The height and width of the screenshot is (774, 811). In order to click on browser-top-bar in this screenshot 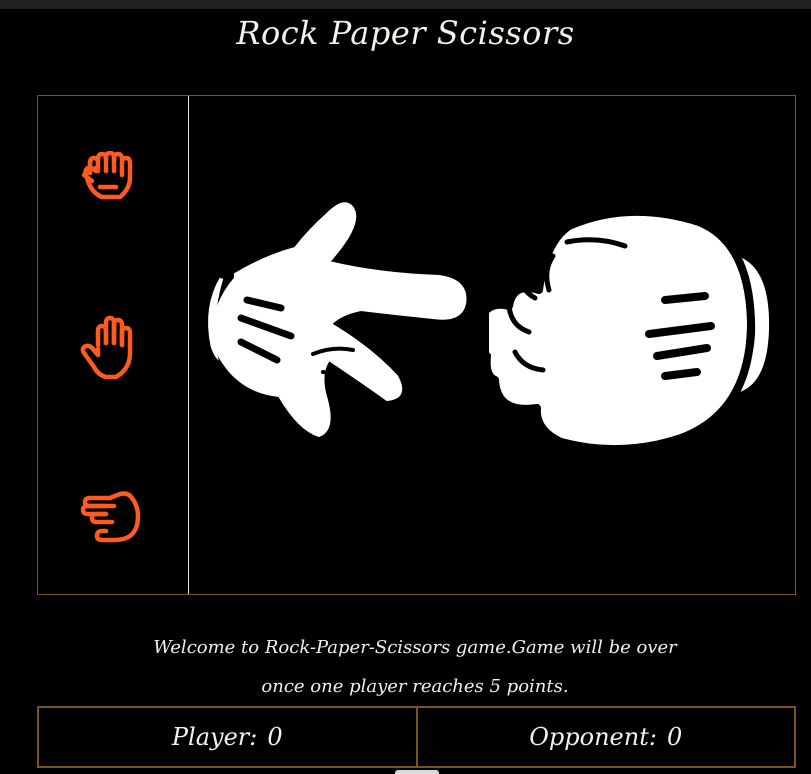, I will do `click(405, 4)`.